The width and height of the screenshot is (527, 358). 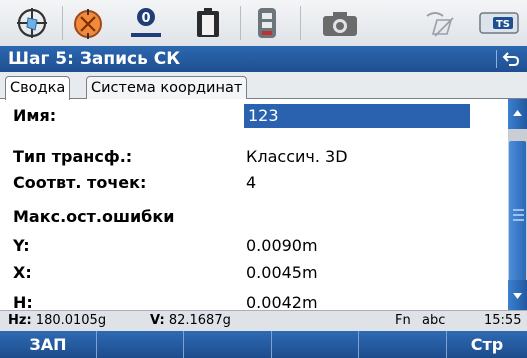 What do you see at coordinates (208, 23) in the screenshot?
I see `battery-icon` at bounding box center [208, 23].